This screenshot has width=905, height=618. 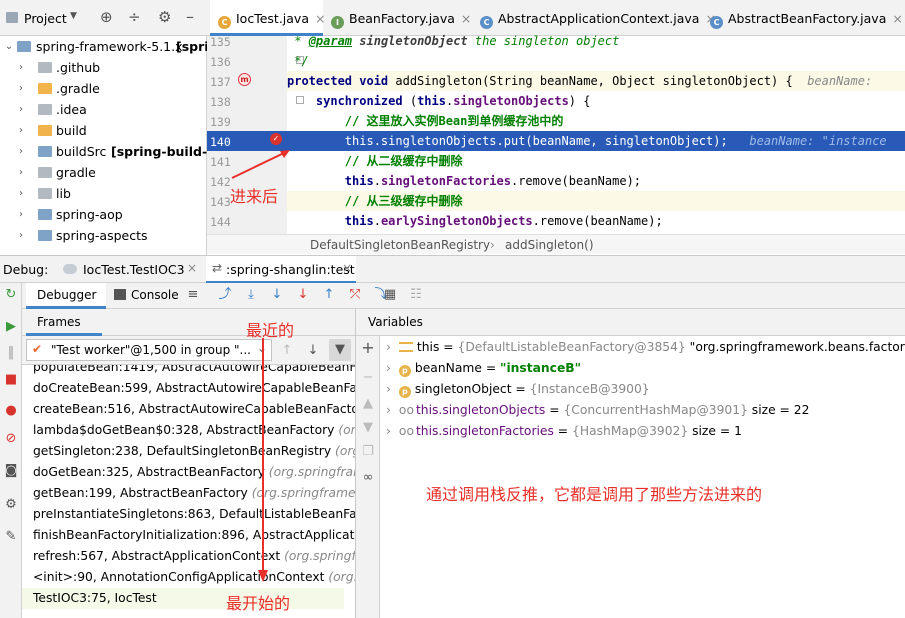 What do you see at coordinates (259, 165) in the screenshot?
I see `annotation-arrow` at bounding box center [259, 165].